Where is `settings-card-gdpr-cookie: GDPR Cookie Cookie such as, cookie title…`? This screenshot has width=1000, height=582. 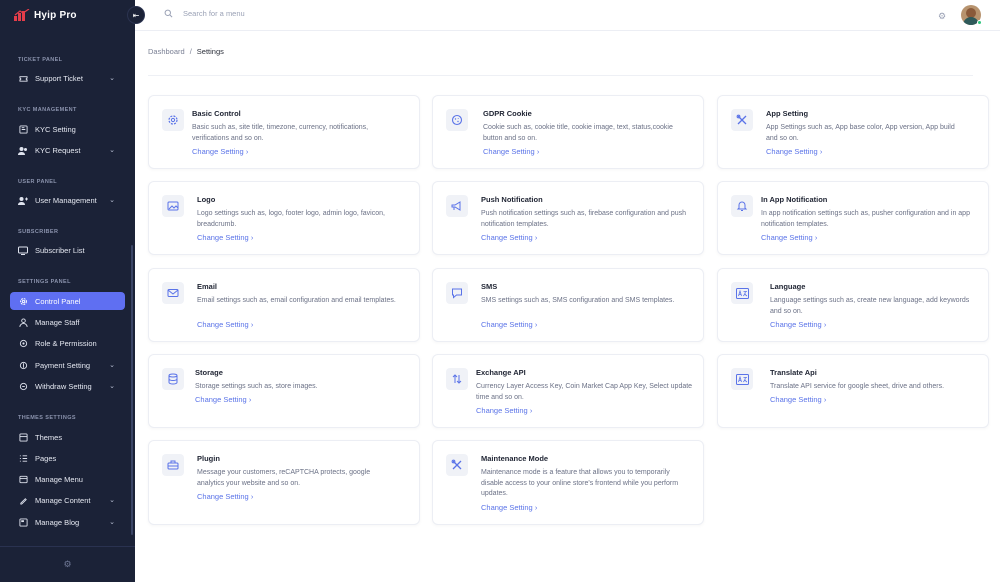 settings-card-gdpr-cookie: GDPR Cookie Cookie such as, cookie title… is located at coordinates (568, 132).